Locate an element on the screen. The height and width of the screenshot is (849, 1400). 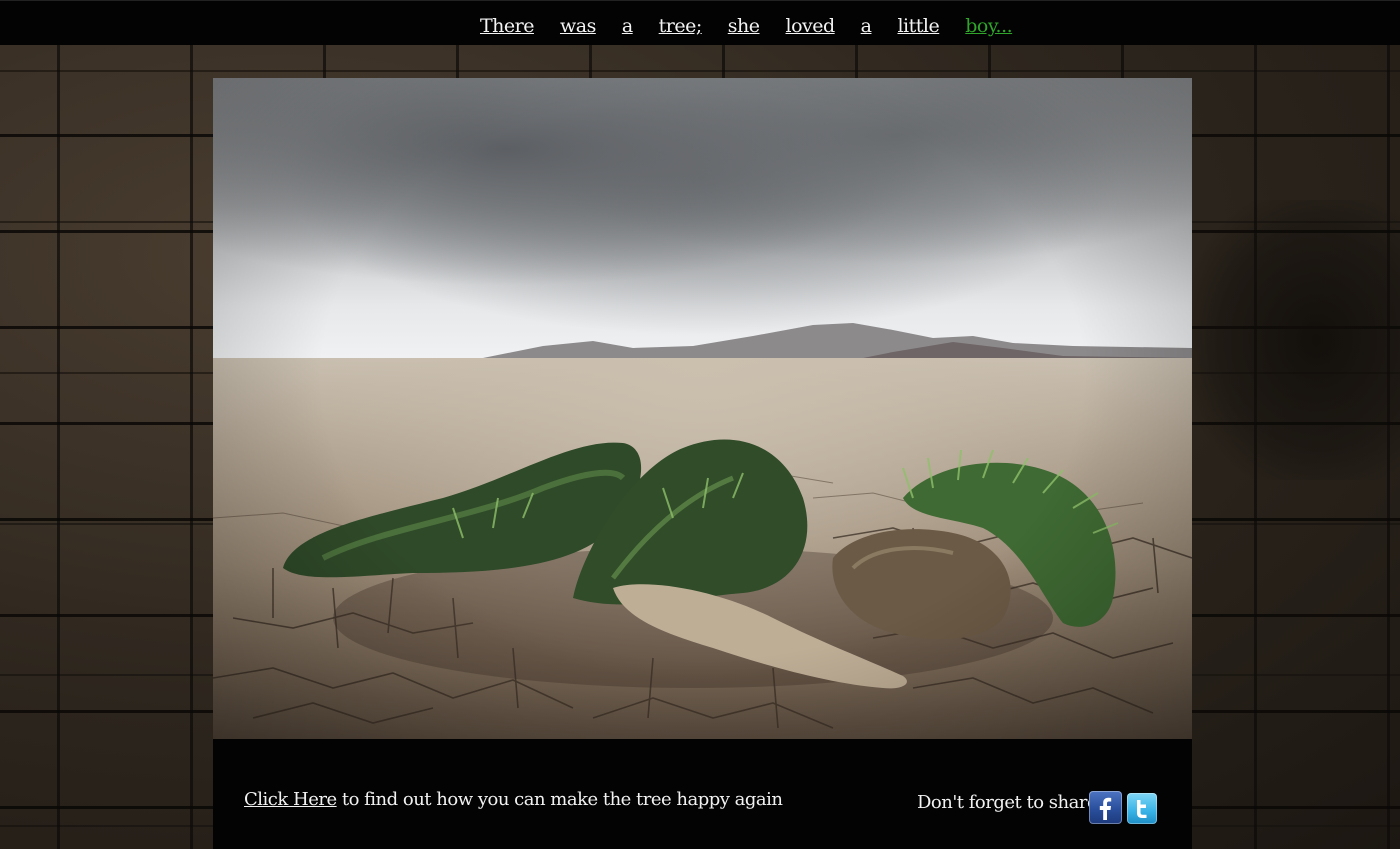
title-word-she: she is located at coordinates (744, 30).